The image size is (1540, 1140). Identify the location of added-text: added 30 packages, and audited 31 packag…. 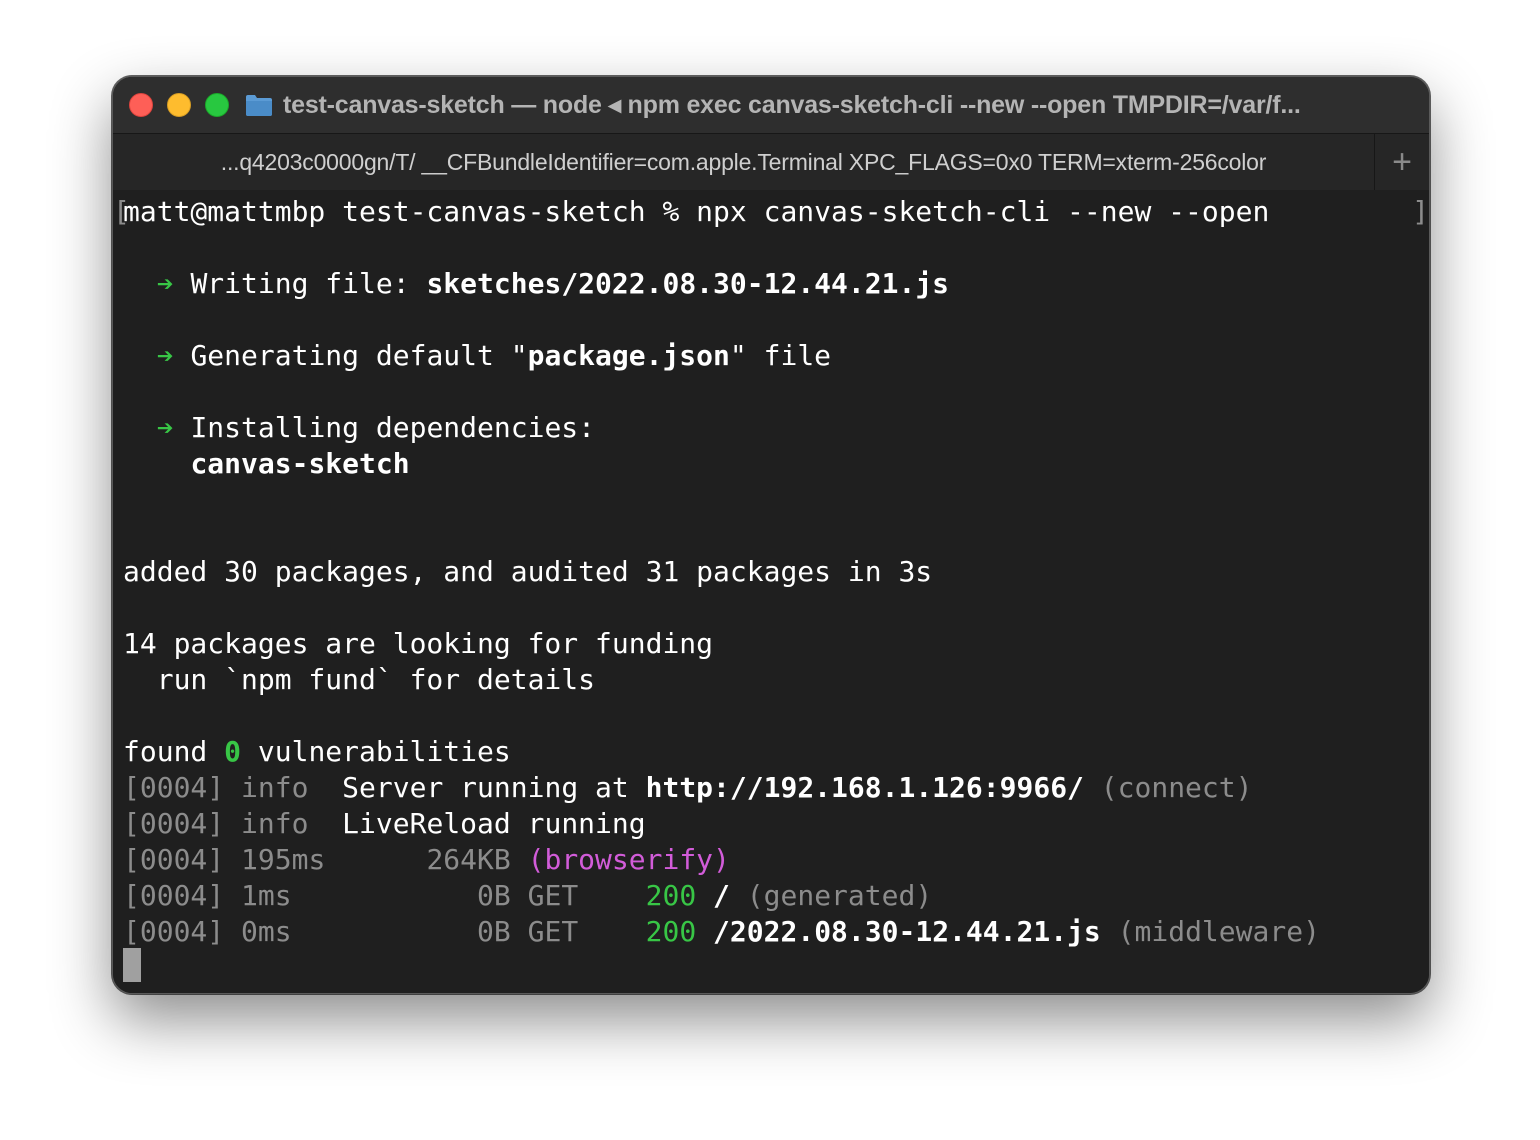
(528, 571).